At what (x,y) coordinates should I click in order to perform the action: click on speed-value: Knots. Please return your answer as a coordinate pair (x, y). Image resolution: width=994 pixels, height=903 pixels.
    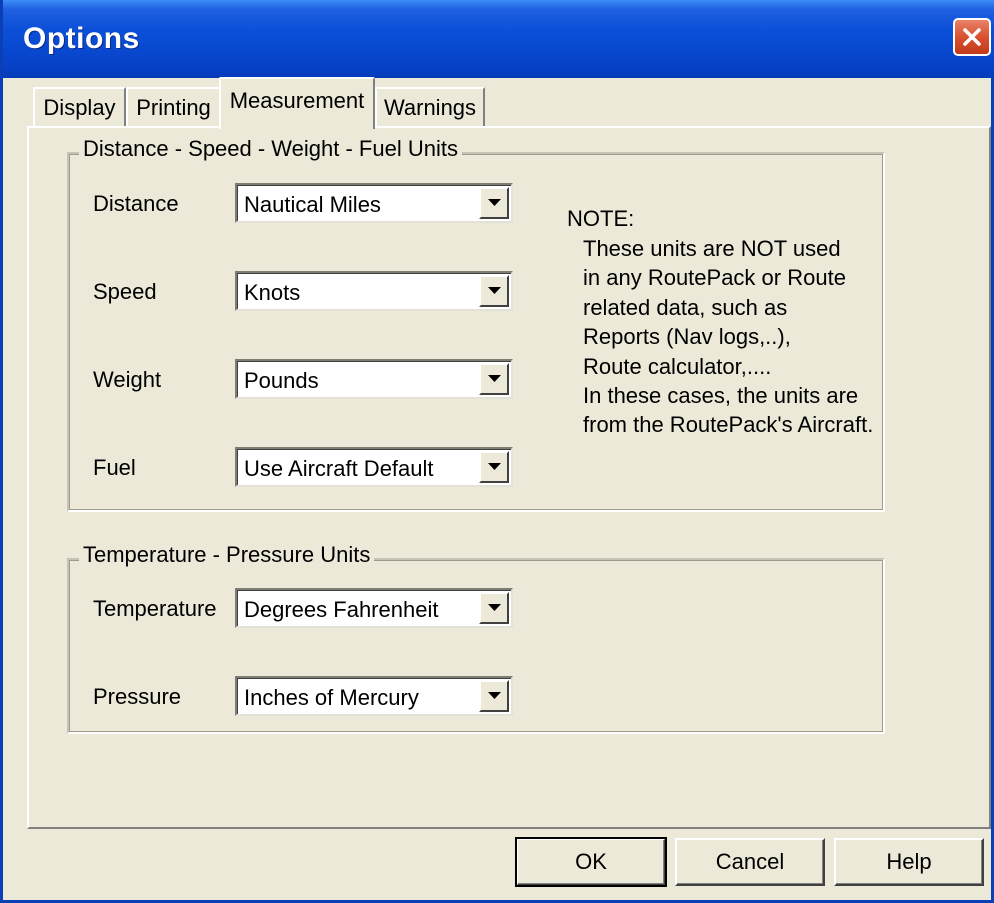
    Looking at the image, I should click on (272, 292).